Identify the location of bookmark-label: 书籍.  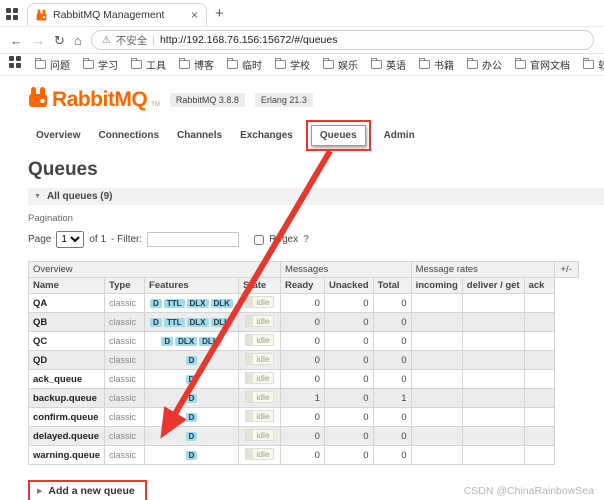
(444, 66).